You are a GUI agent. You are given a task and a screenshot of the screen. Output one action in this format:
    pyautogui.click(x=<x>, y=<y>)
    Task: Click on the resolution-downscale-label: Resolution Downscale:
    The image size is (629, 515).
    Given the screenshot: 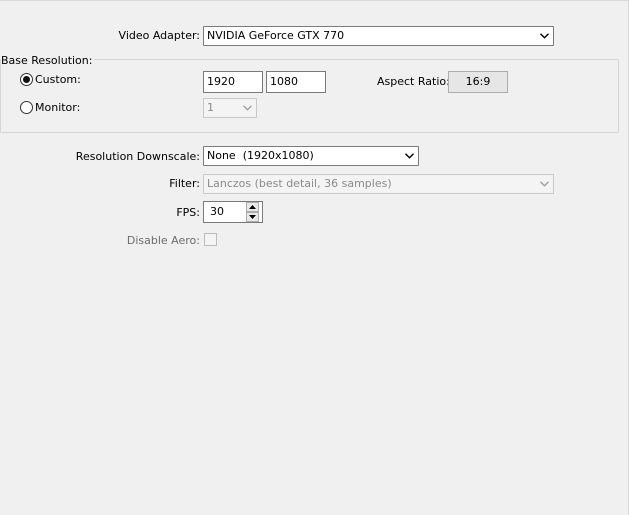 What is the action you would take?
    pyautogui.click(x=137, y=156)
    